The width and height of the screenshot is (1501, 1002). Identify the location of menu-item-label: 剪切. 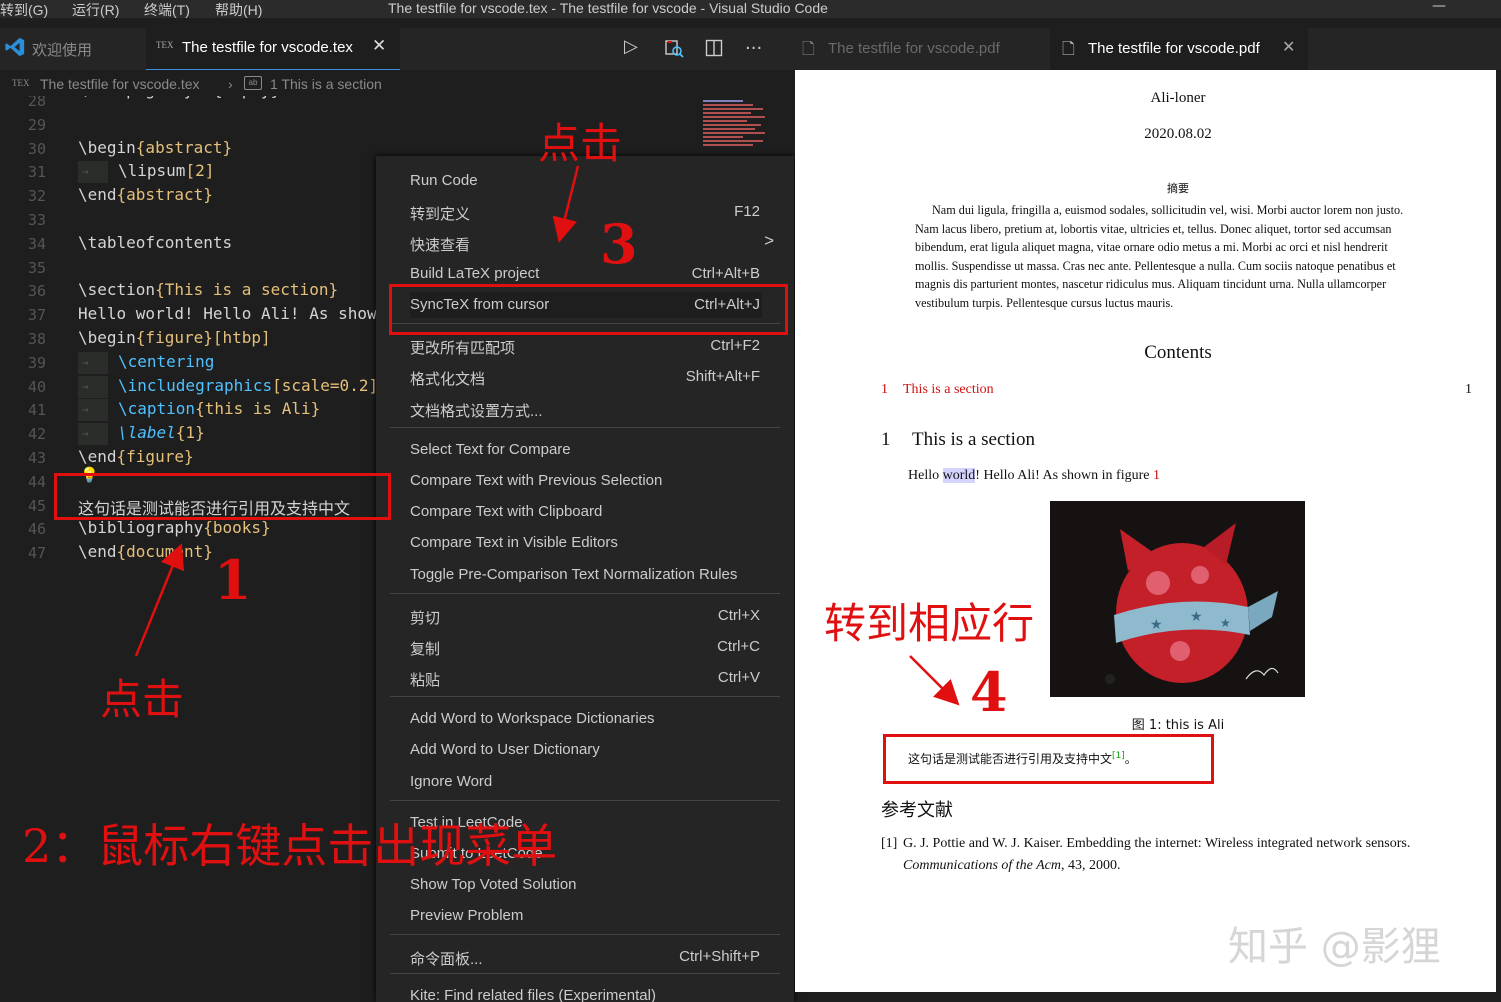
(425, 618).